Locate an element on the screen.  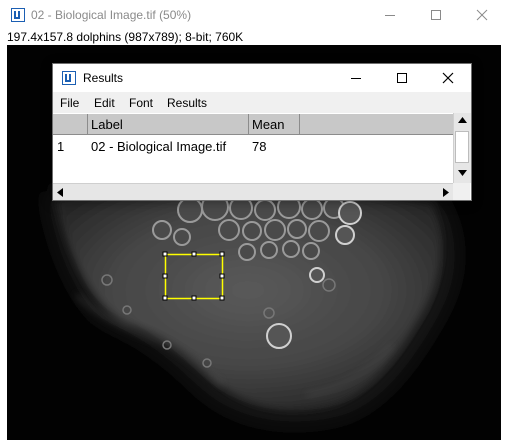
table-header: Label Mean is located at coordinates (253, 124).